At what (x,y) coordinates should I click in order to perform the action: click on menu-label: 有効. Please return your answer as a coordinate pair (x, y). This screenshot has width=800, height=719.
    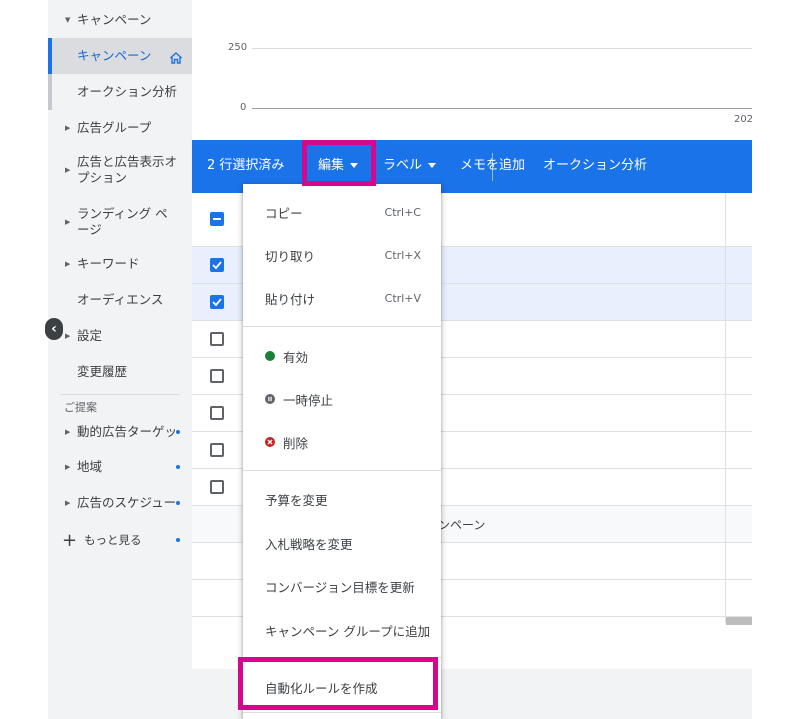
    Looking at the image, I should click on (296, 357).